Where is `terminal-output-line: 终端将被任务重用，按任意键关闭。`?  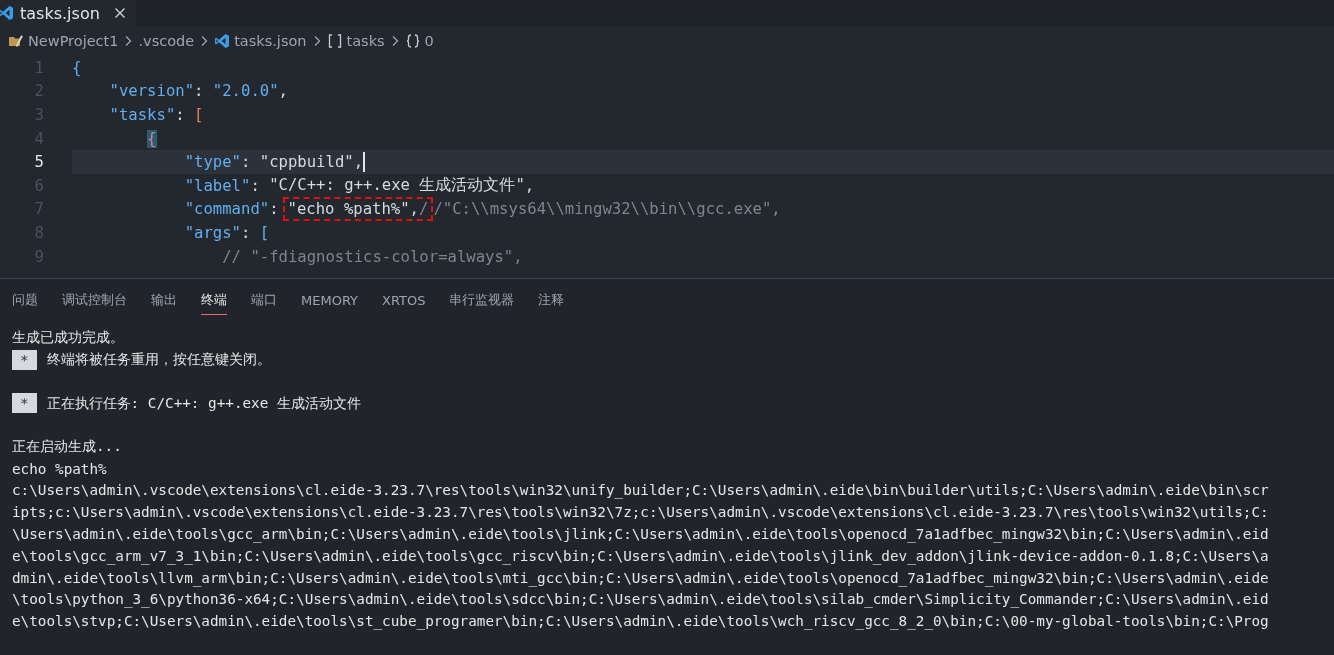 terminal-output-line: 终端将被任务重用，按任意键关闭。 is located at coordinates (158, 360).